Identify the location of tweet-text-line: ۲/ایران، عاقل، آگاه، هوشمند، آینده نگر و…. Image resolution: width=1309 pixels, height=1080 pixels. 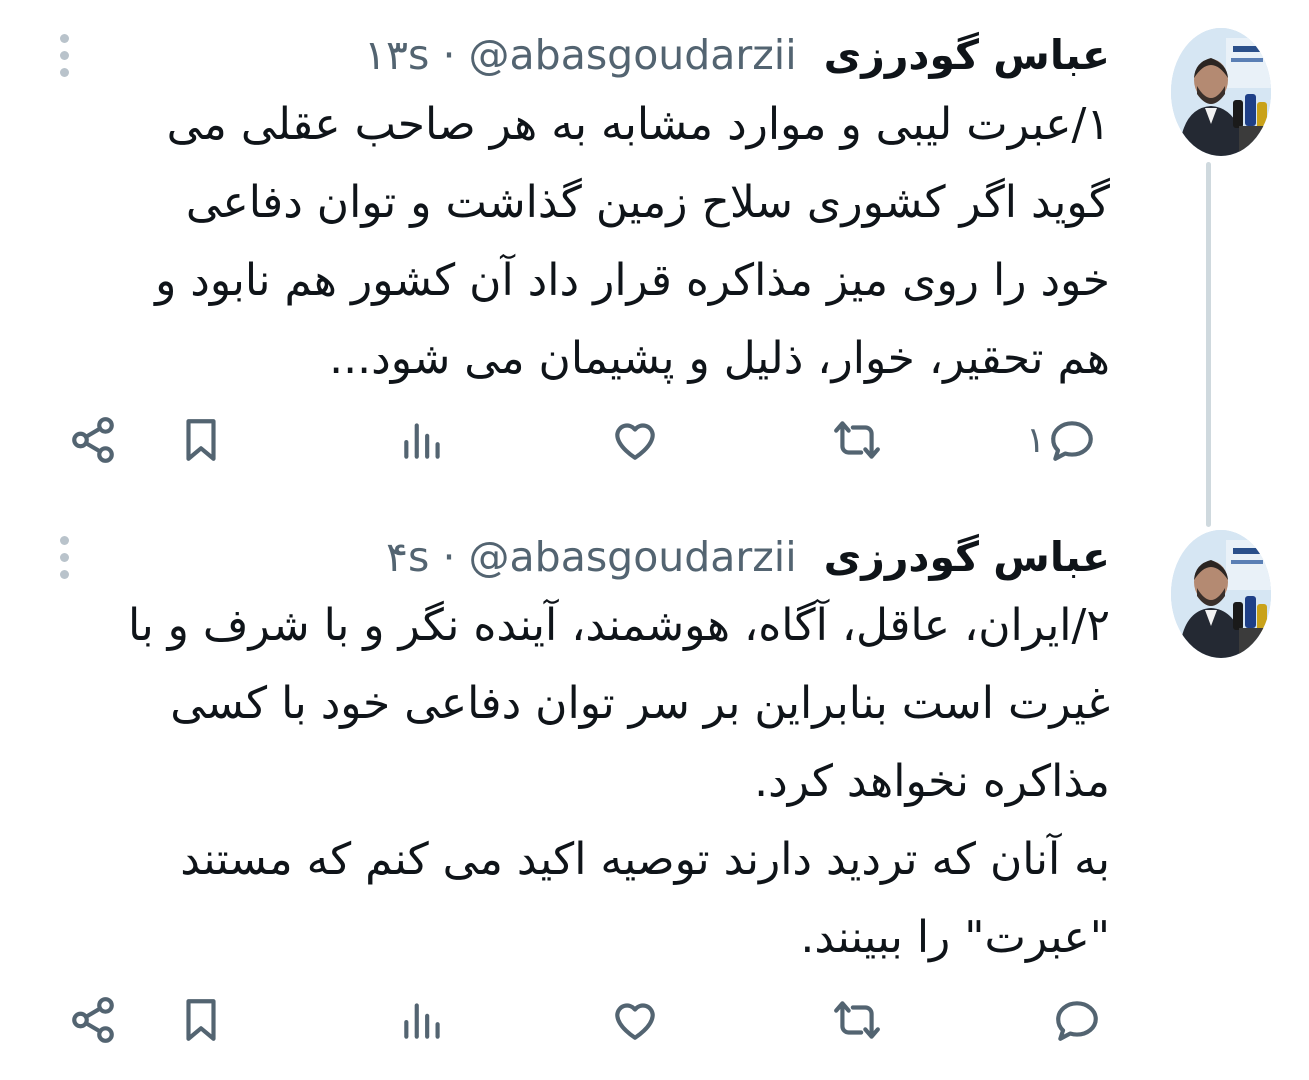
(619, 625).